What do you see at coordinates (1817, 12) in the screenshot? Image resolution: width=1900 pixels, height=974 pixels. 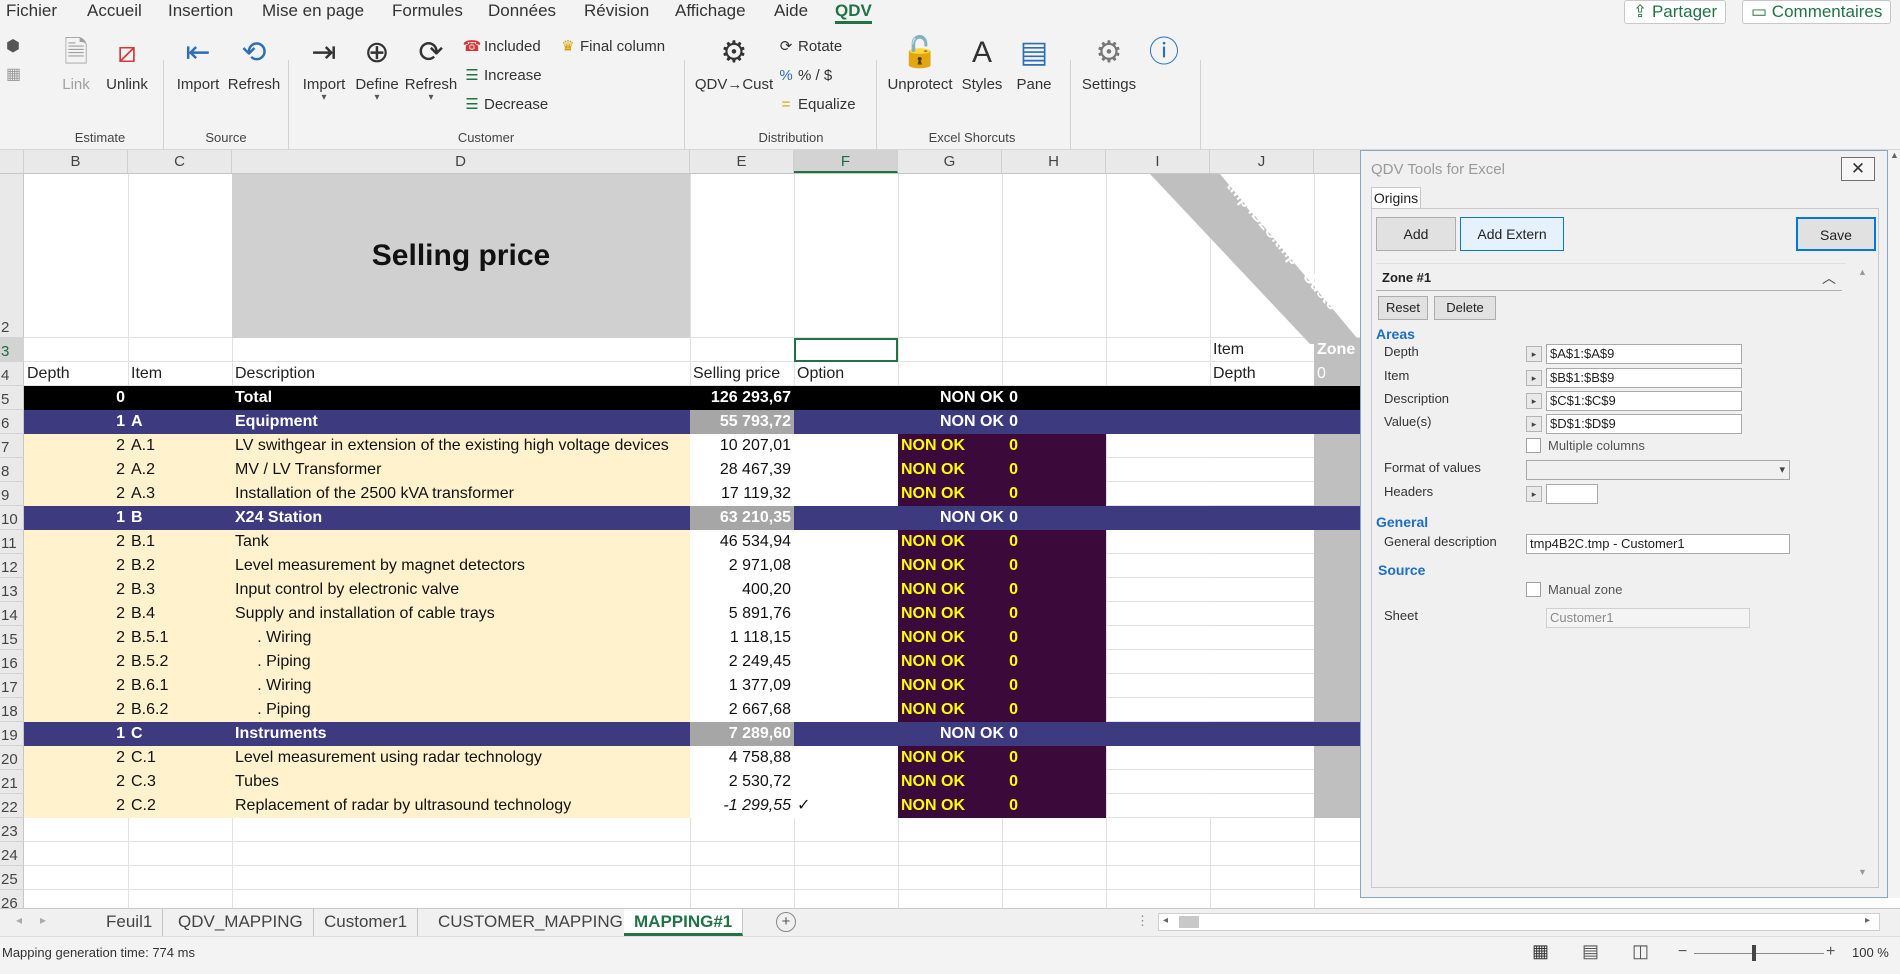 I see `comments-button: ▭ Commentaires` at bounding box center [1817, 12].